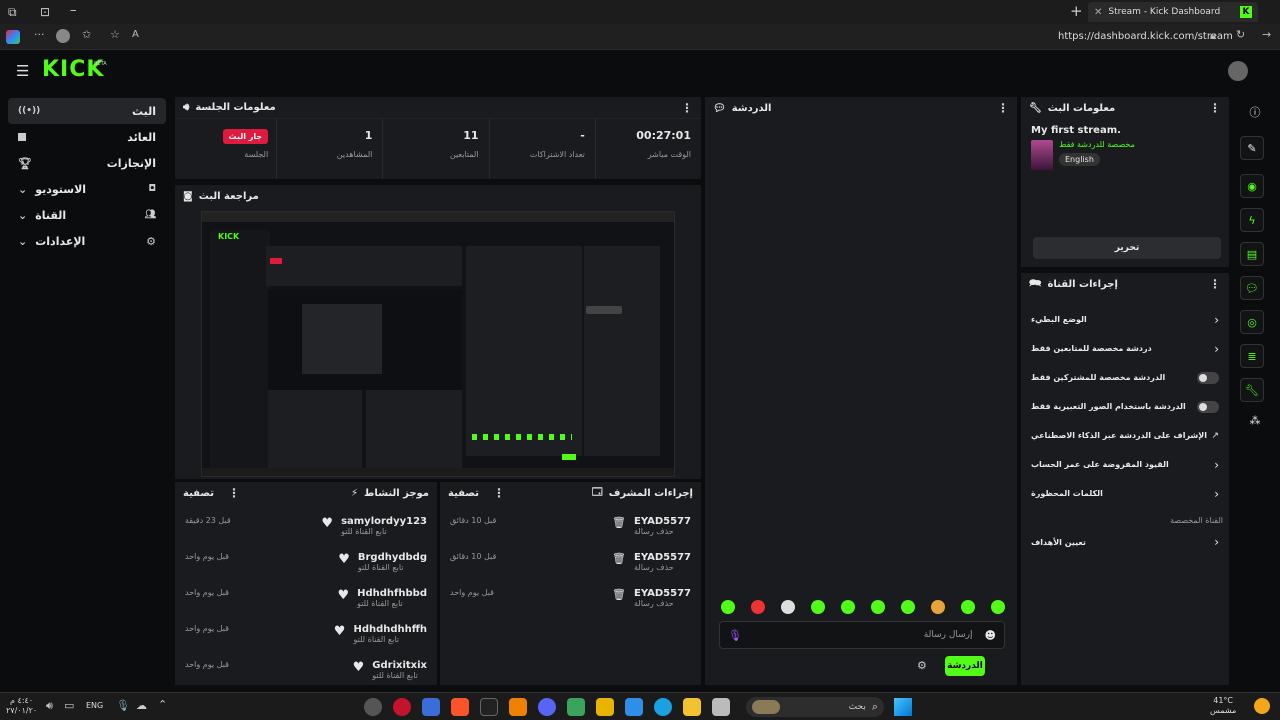 This screenshot has height=720, width=1280. Describe the element at coordinates (1252, 356) in the screenshot. I see `mod-icon: ≣` at that location.